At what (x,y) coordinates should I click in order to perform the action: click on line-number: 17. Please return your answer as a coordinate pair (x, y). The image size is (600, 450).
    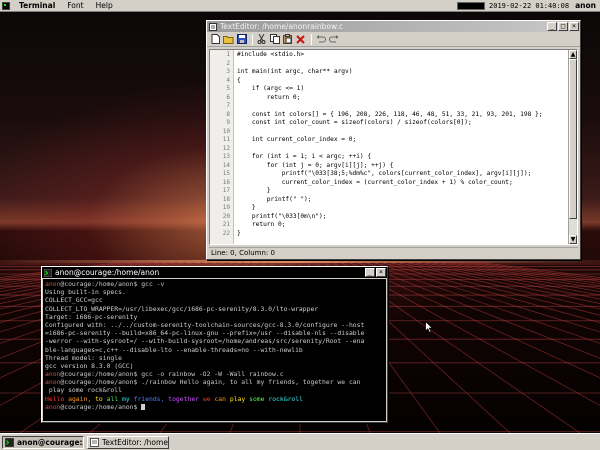
    Looking at the image, I should click on (226, 190).